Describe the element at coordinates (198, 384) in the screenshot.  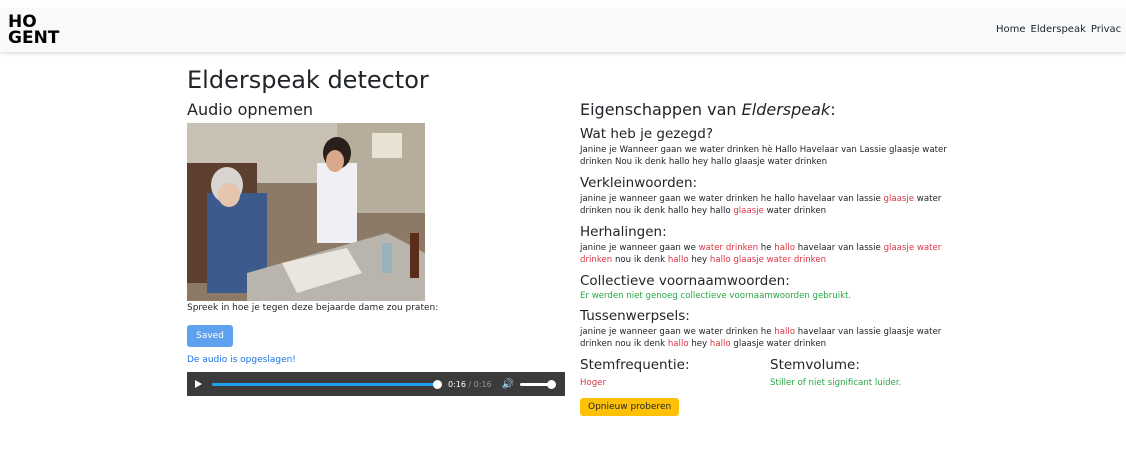
I see `play-icon` at that location.